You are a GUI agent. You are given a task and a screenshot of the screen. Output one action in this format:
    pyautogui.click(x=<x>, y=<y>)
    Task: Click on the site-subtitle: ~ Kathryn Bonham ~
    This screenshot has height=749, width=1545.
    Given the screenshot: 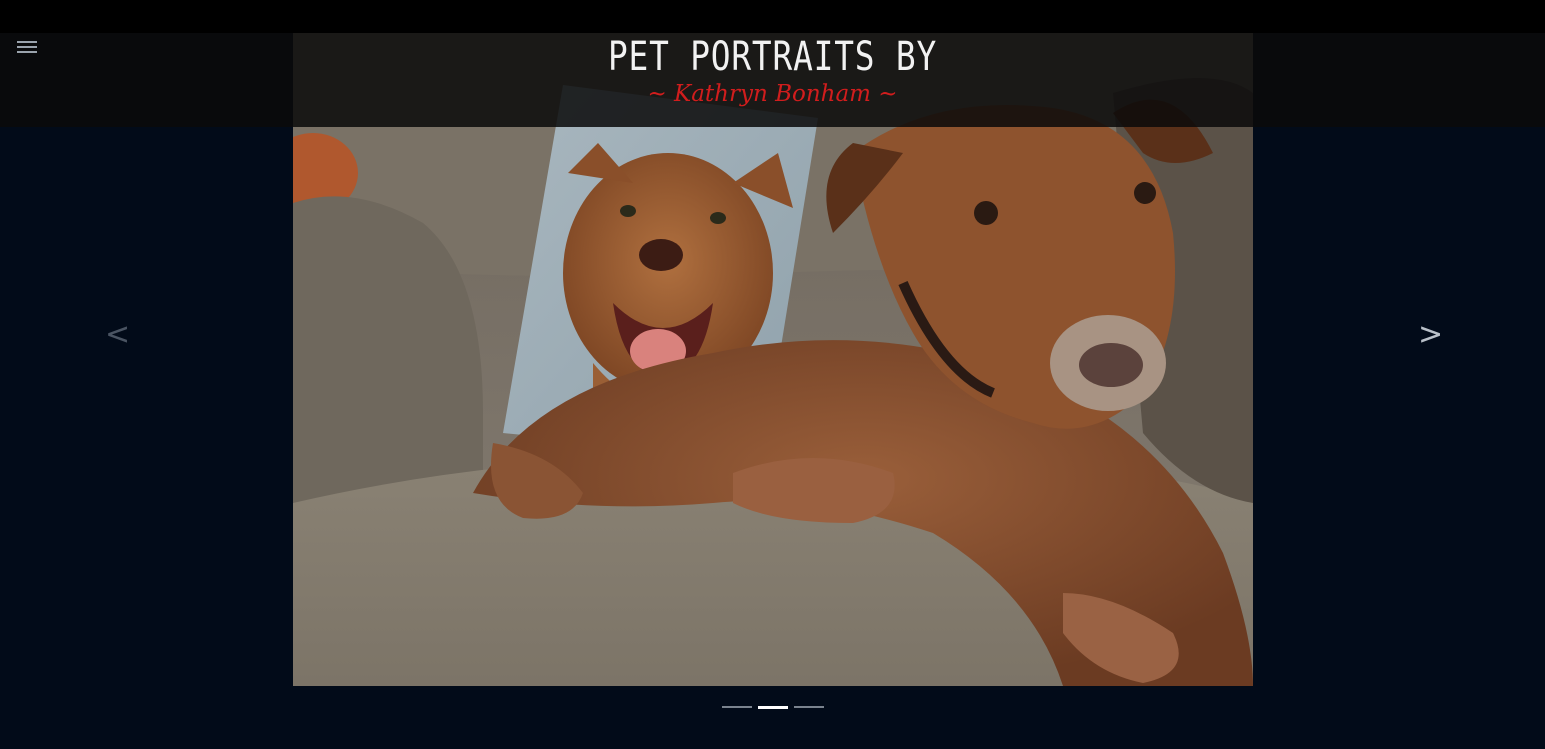 What is the action you would take?
    pyautogui.click(x=772, y=94)
    